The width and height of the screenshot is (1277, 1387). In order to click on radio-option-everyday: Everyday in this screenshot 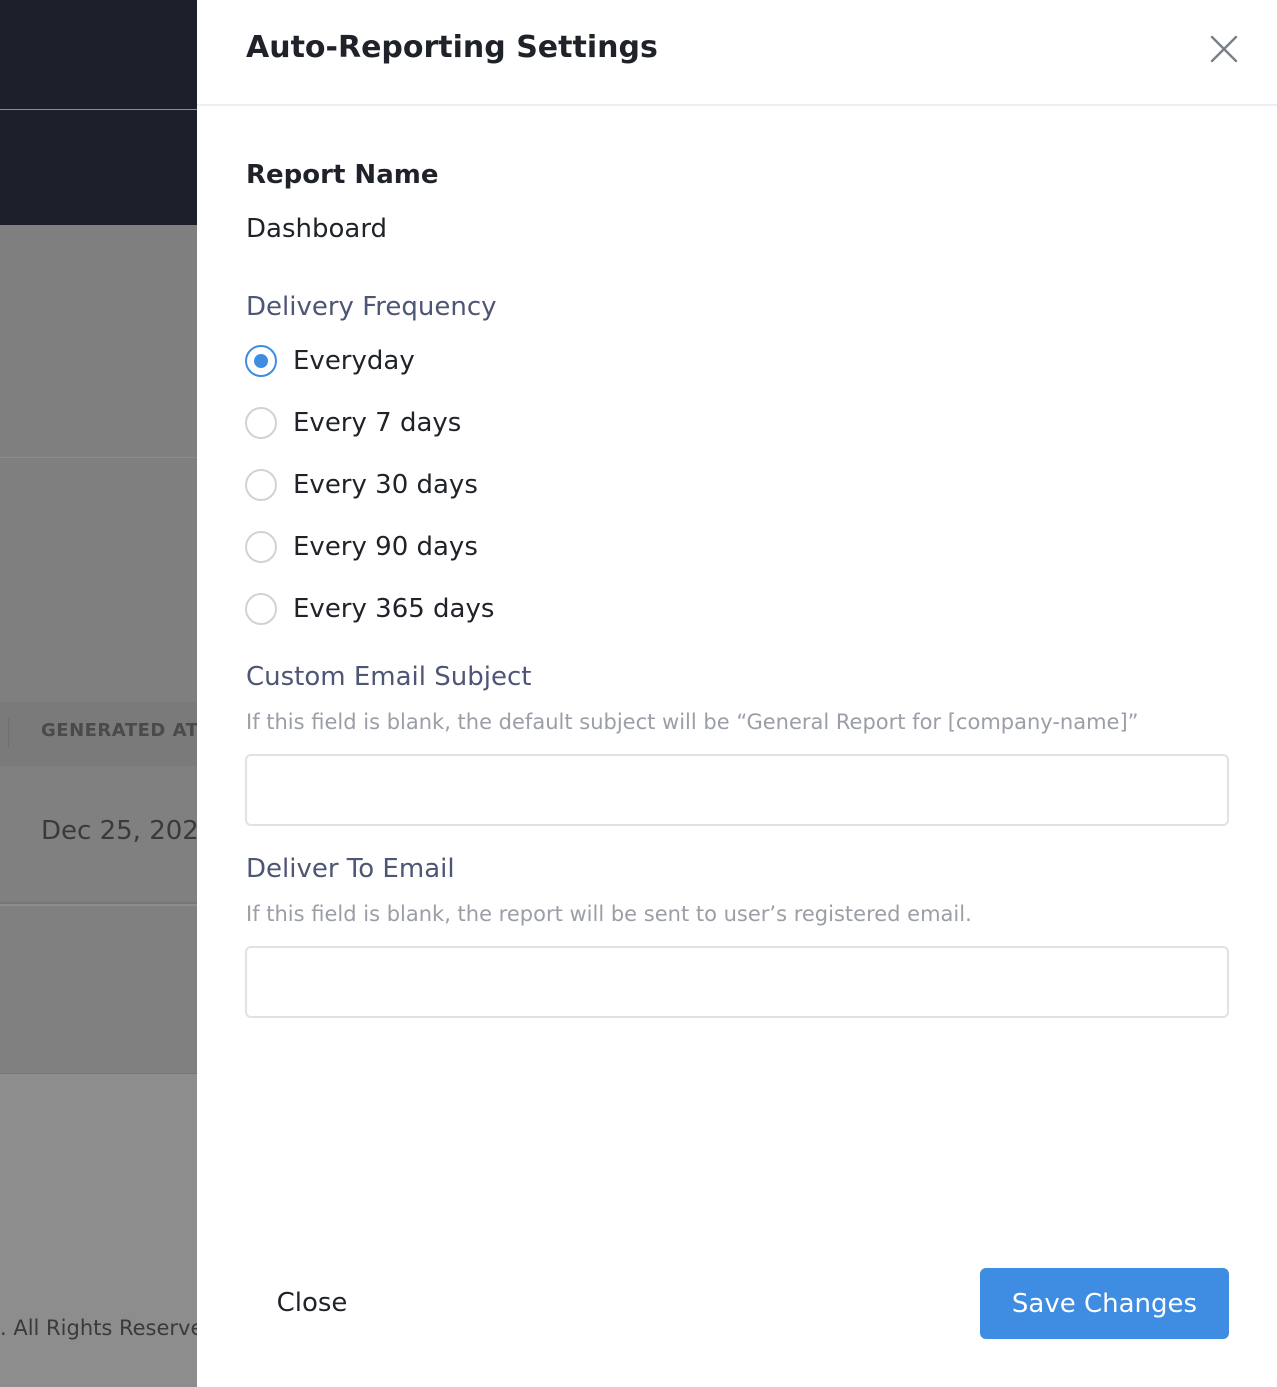, I will do `click(330, 361)`.